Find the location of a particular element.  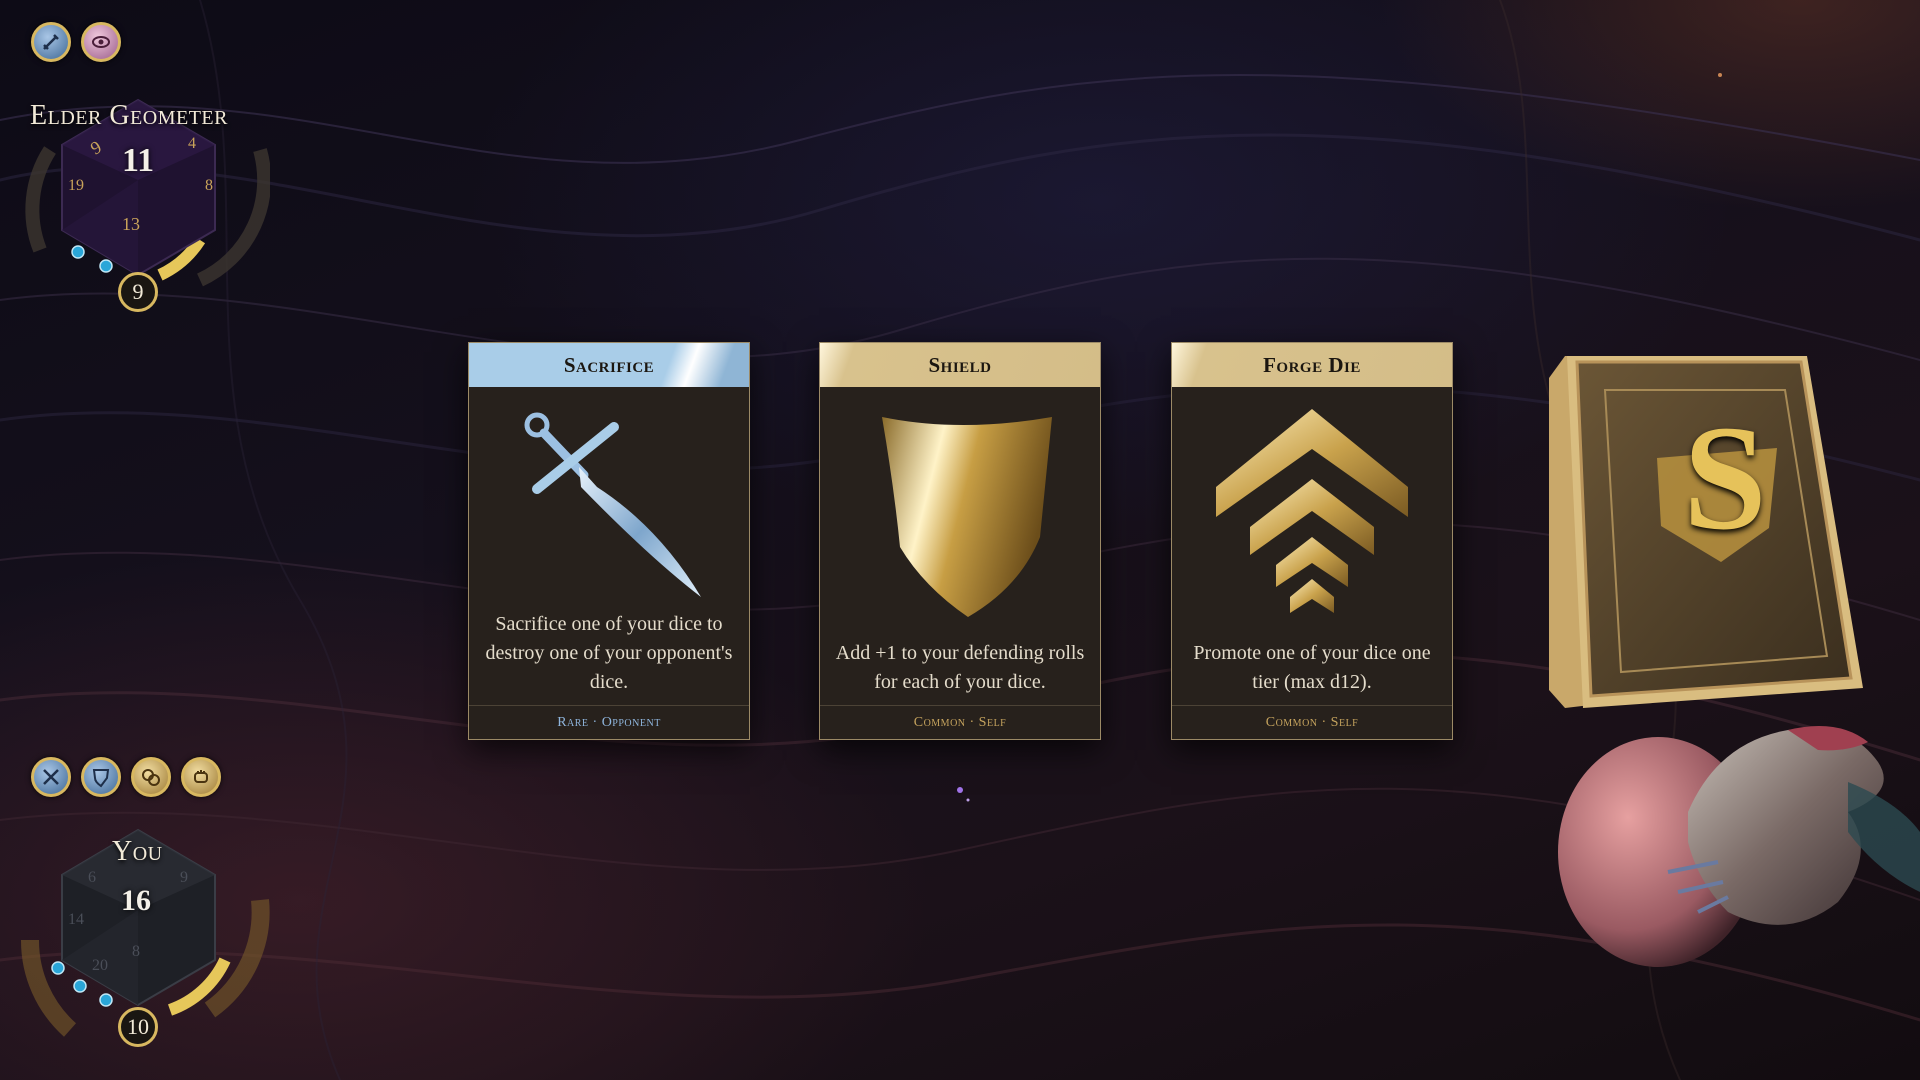

player-status-coins-icon is located at coordinates (151, 777).